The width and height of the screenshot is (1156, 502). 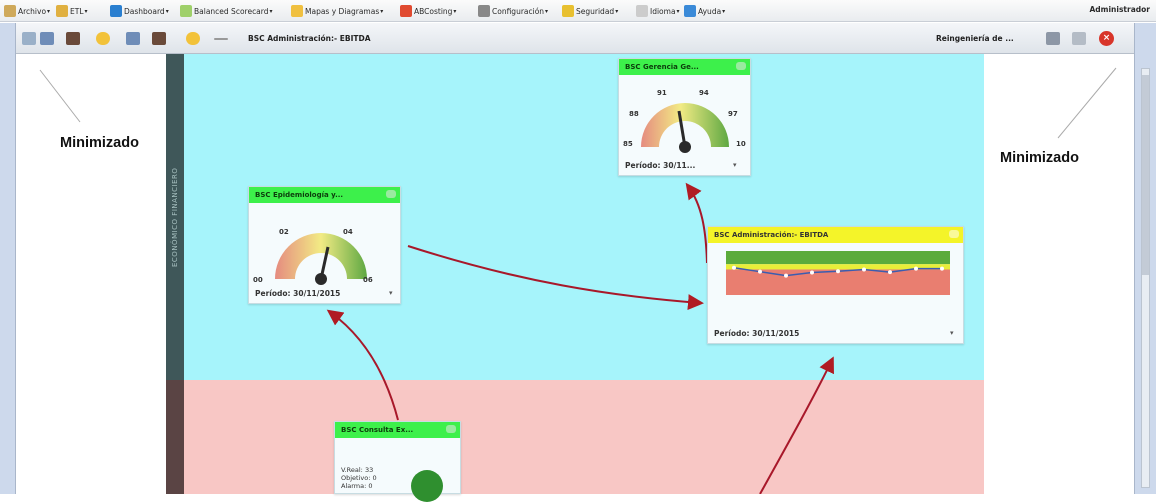 What do you see at coordinates (733, 114) in the screenshot?
I see `gauge-tick: 97` at bounding box center [733, 114].